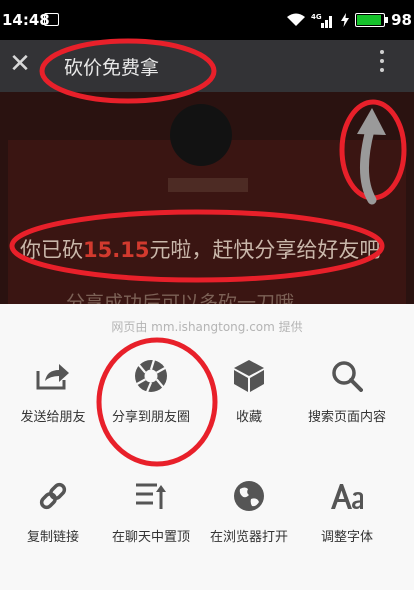  What do you see at coordinates (51, 19) in the screenshot?
I see `notification-icon` at bounding box center [51, 19].